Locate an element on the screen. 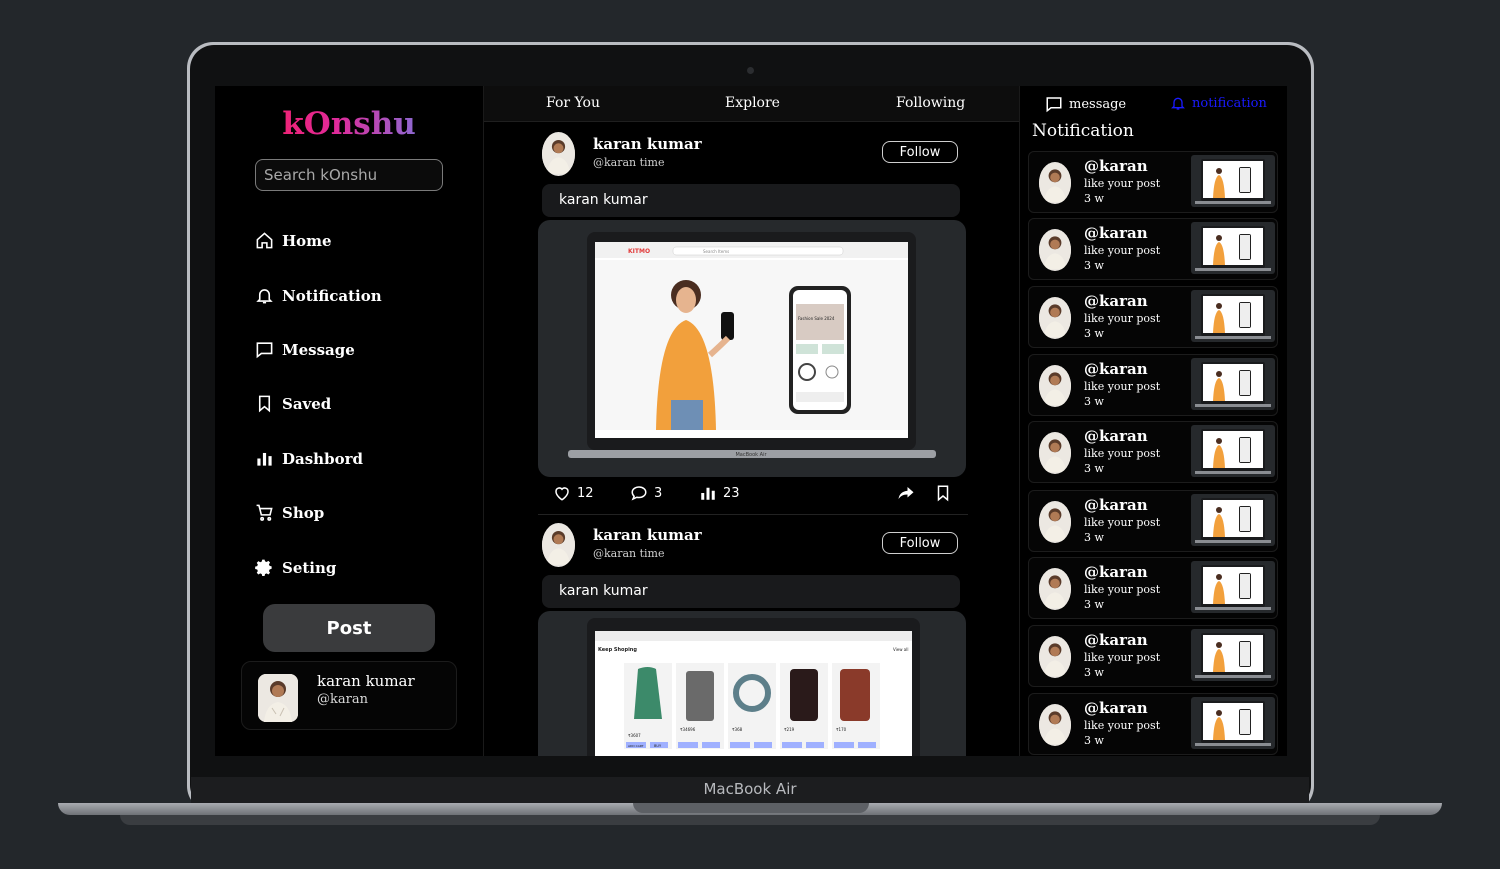  share-button is located at coordinates (906, 493).